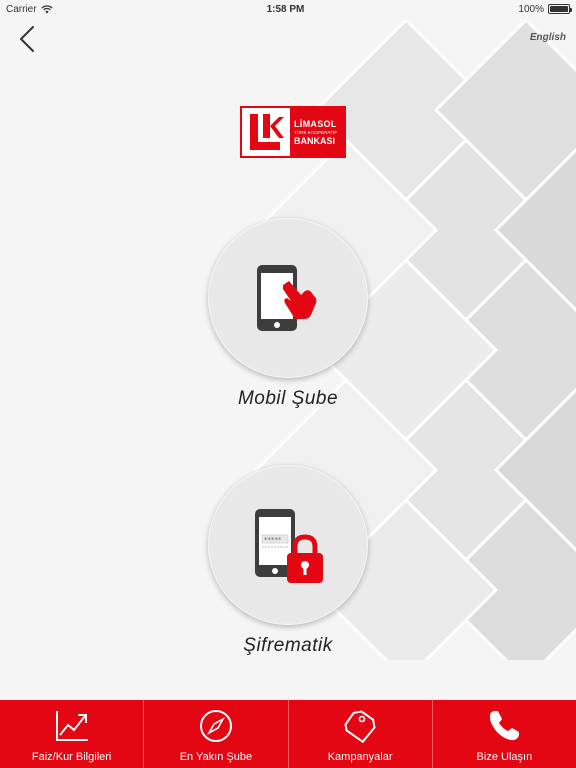 This screenshot has width=576, height=768. What do you see at coordinates (21, 9) in the screenshot?
I see `carrier-label: Carrier` at bounding box center [21, 9].